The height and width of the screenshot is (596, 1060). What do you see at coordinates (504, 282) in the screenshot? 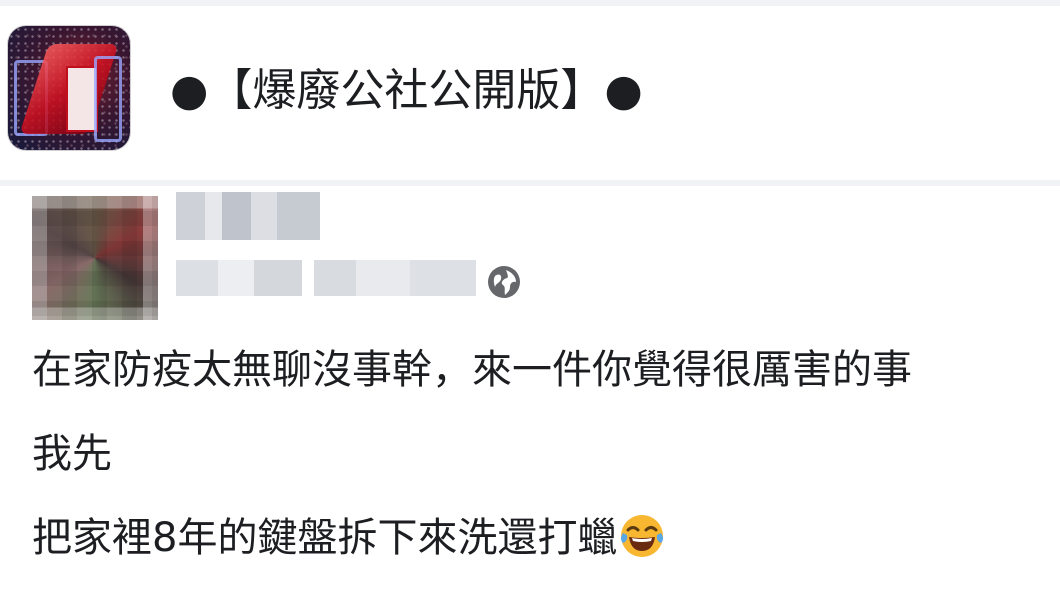
I see `globe-icon` at bounding box center [504, 282].